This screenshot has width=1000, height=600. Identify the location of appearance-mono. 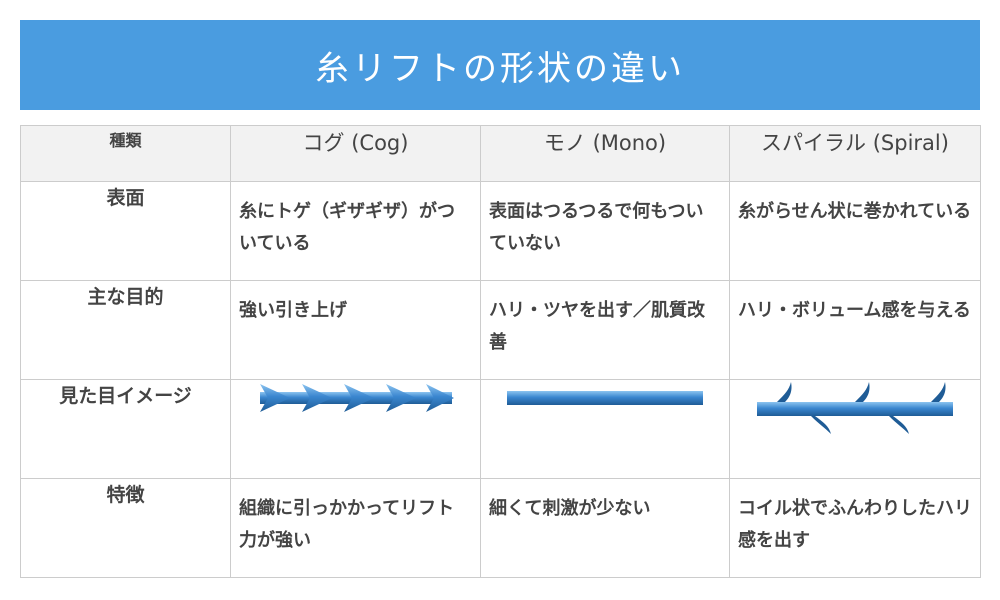
(605, 429).